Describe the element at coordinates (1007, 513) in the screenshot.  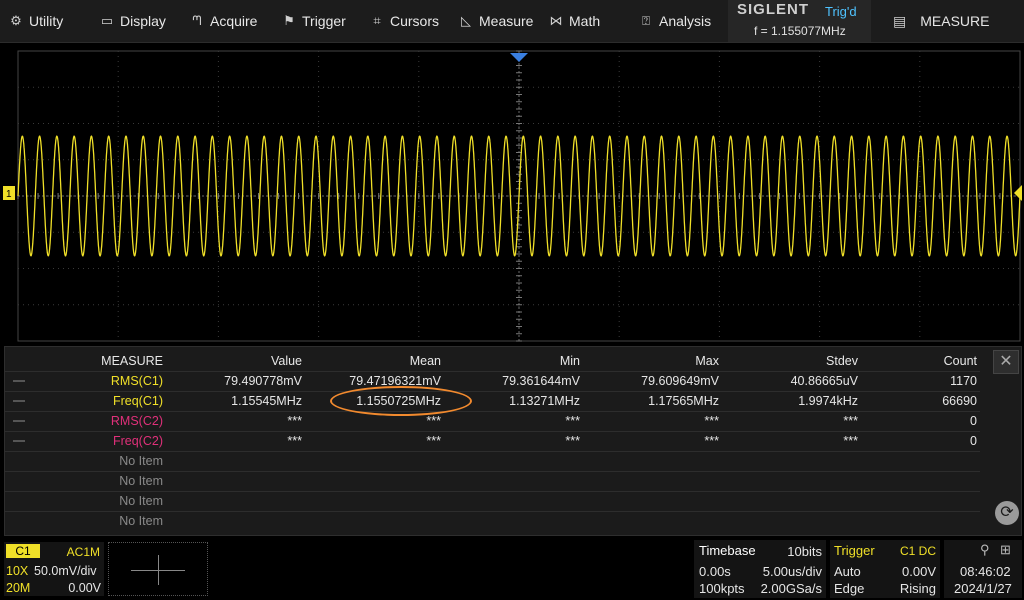
I see `refresh-icon: ⟳` at that location.